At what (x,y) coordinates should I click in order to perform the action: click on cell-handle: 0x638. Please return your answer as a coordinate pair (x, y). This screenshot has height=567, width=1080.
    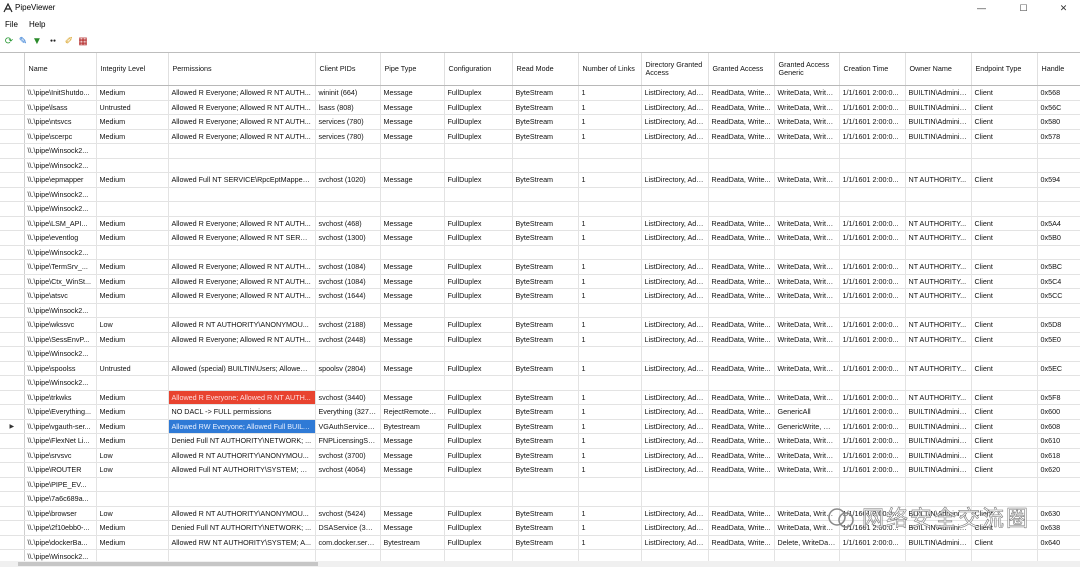
    Looking at the image, I should click on (1058, 528).